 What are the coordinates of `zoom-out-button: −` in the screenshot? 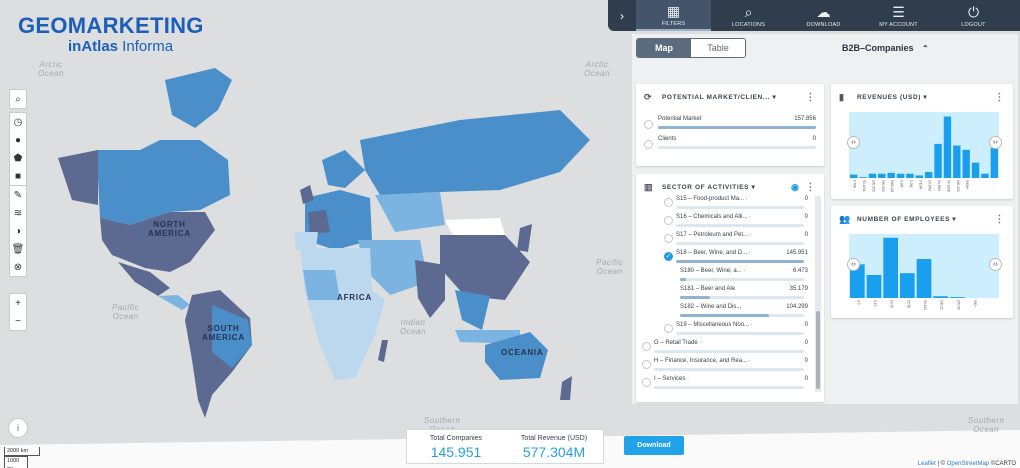 It's located at (18, 321).